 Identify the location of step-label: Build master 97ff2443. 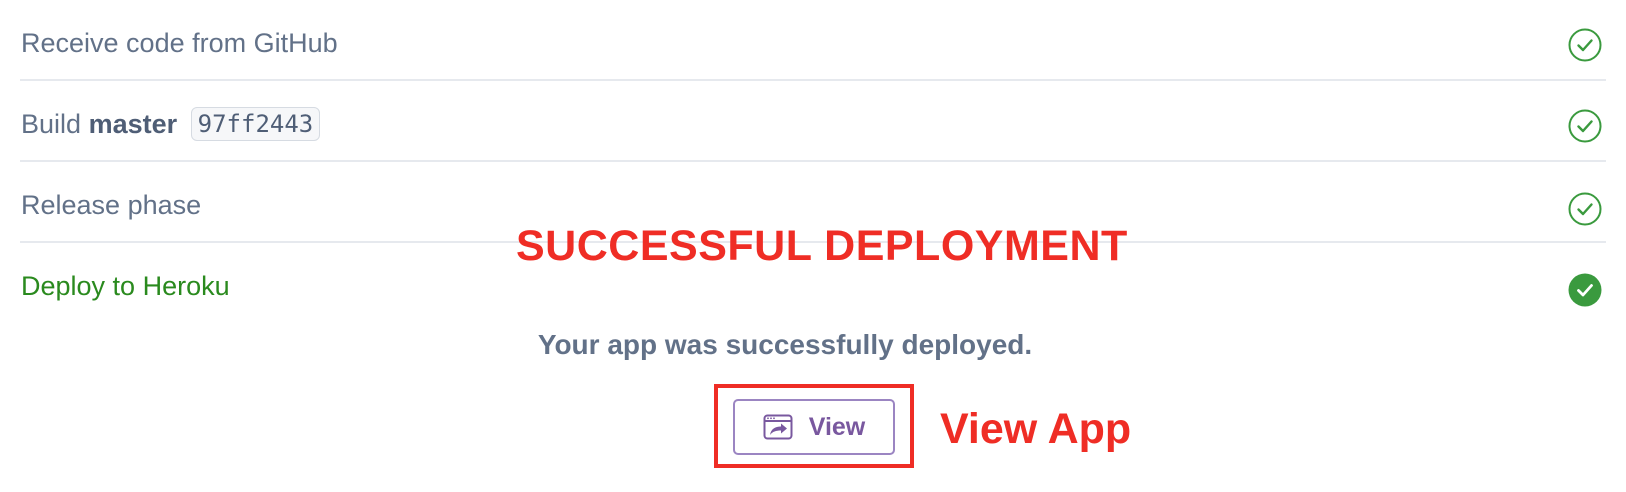
(171, 124).